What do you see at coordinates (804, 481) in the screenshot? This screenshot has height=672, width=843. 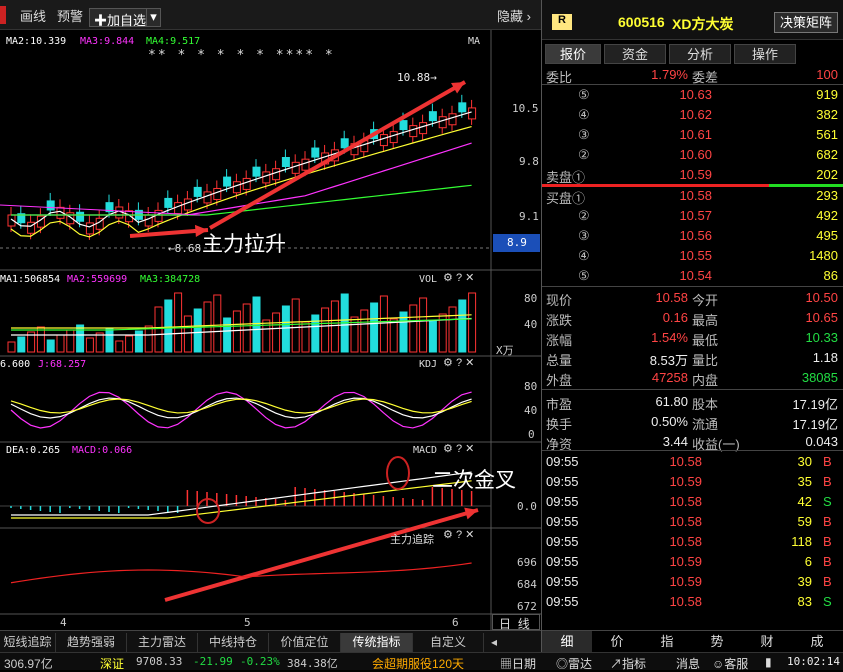 I see `tick-volume: 35` at bounding box center [804, 481].